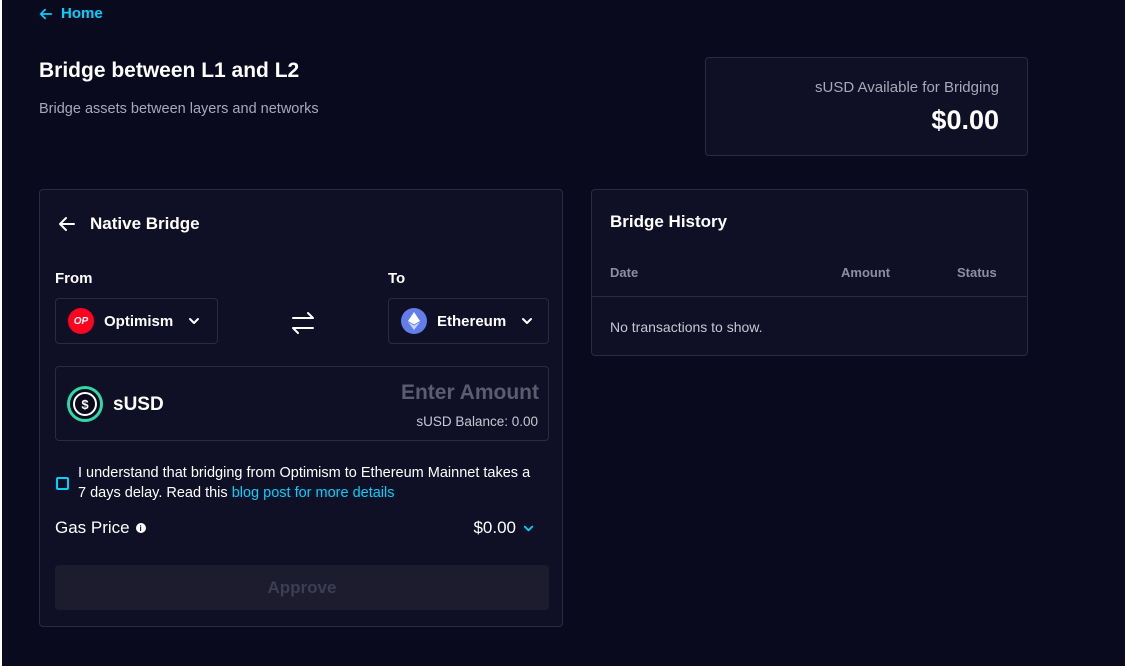 This screenshot has width=1125, height=666. I want to click on back-button: Native Bridge, so click(129, 224).